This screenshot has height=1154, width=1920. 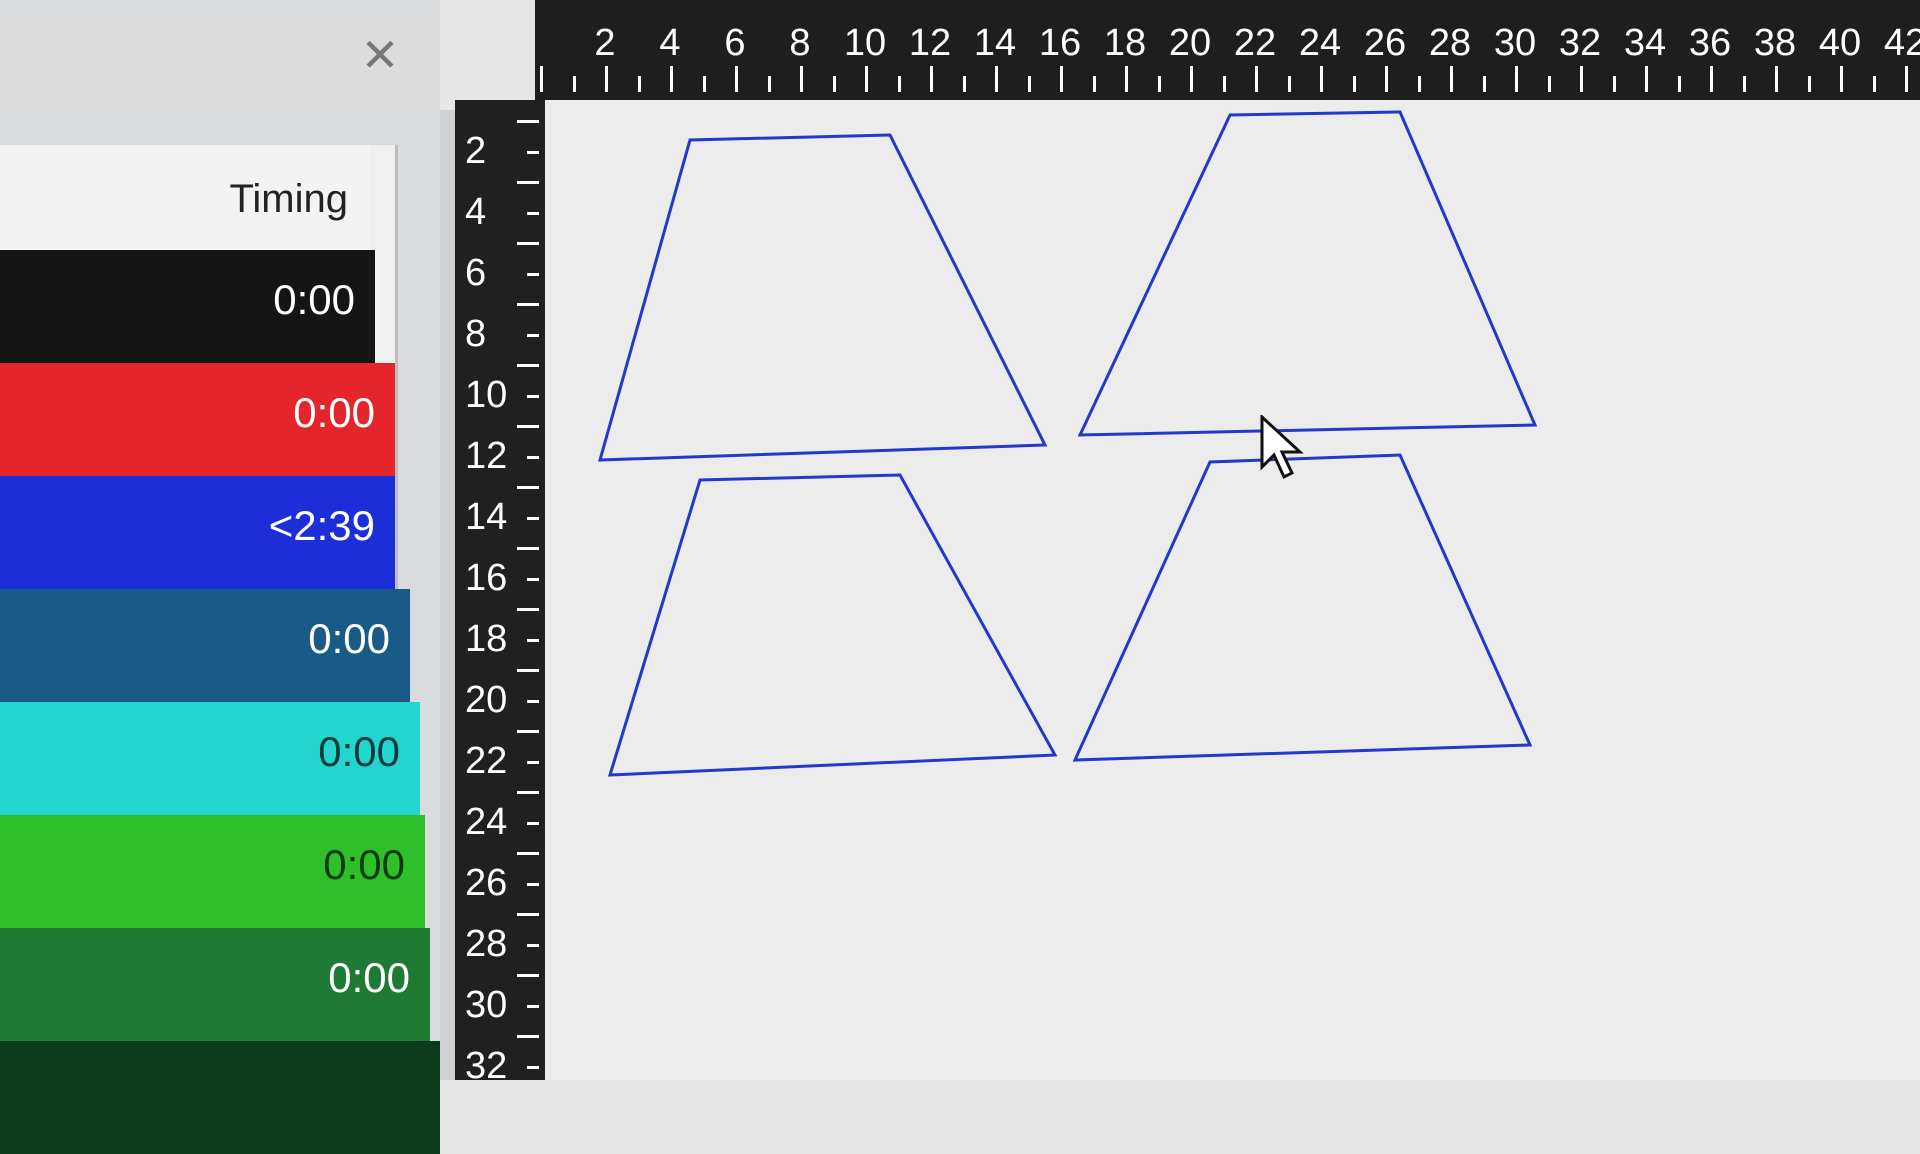 I want to click on ruler-label: 22, so click(x=1255, y=43).